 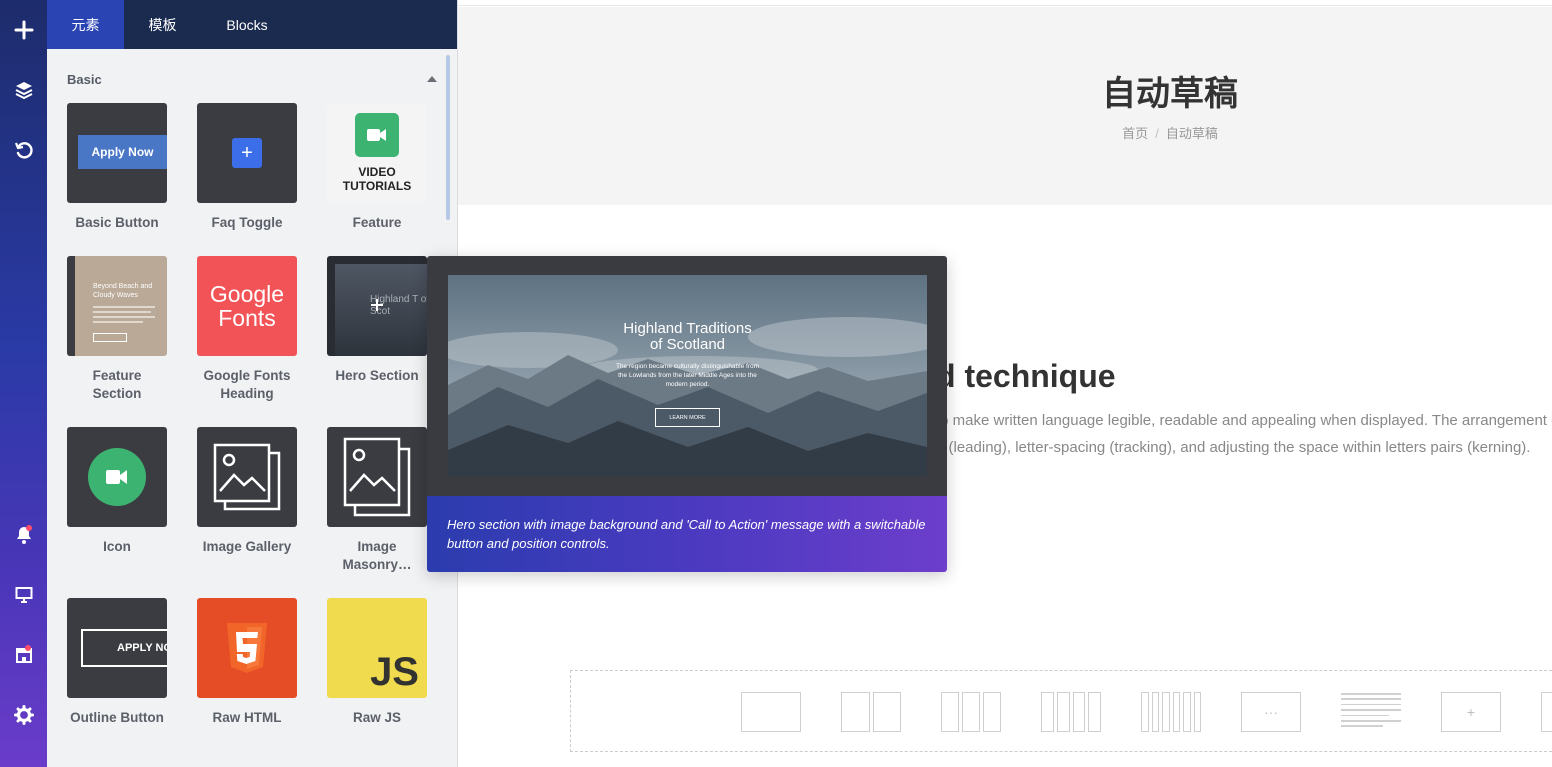 I want to click on element-label: Raw JS, so click(x=377, y=717).